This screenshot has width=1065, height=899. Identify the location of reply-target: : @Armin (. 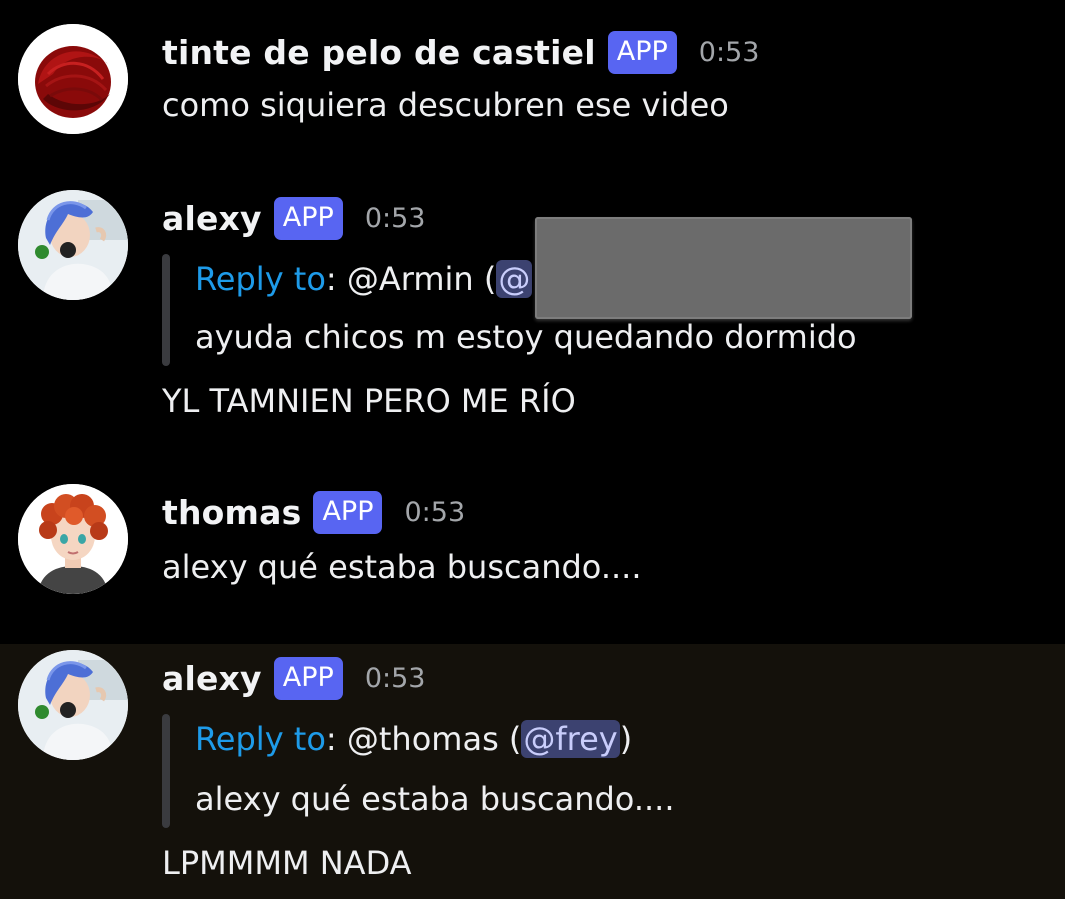
(411, 279).